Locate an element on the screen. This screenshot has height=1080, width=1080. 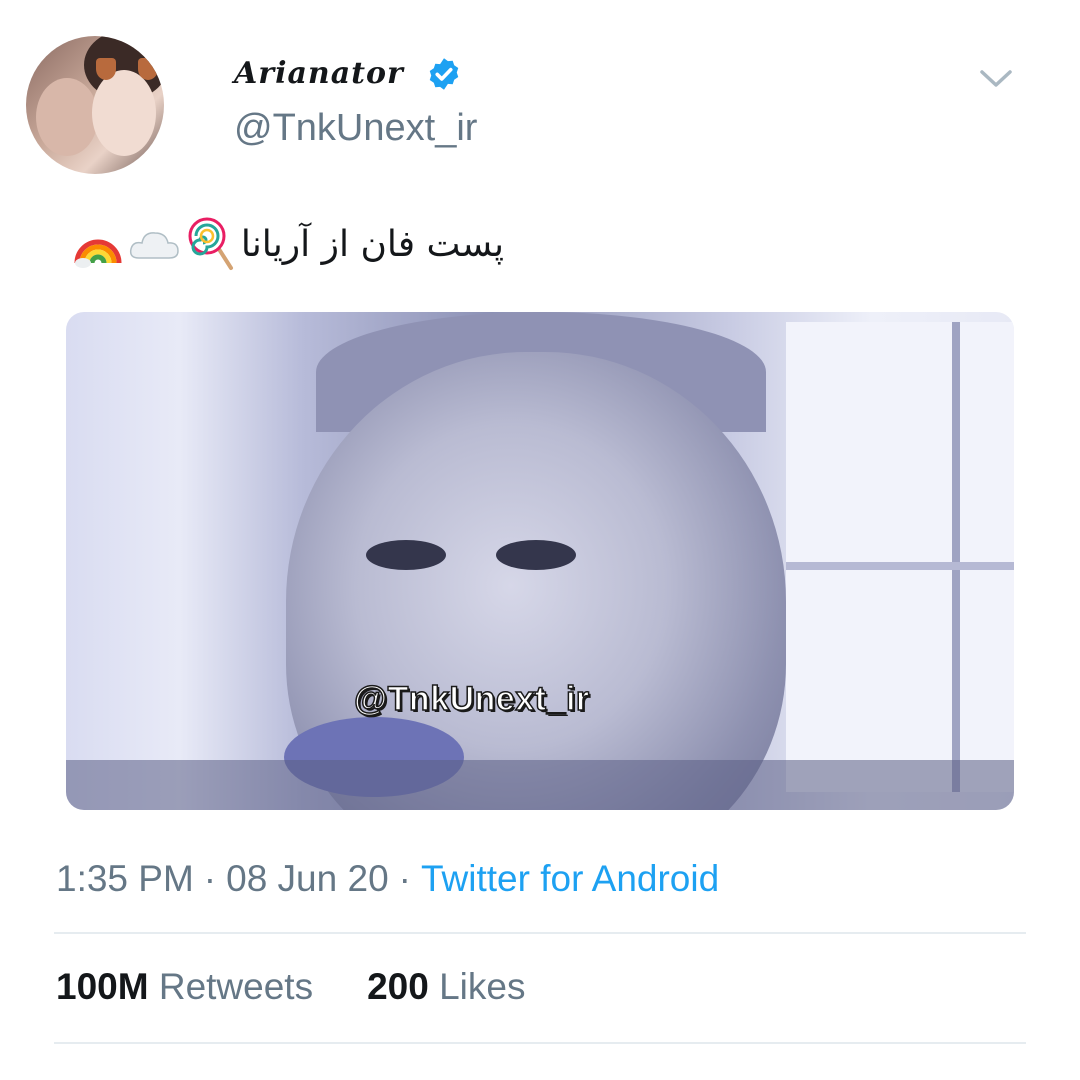
likes-count: 200 is located at coordinates (398, 986).